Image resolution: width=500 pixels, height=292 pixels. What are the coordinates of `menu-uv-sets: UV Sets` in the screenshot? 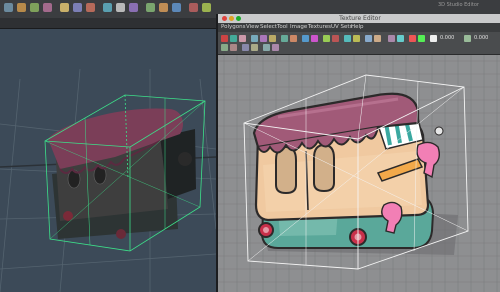 It's located at (341, 27).